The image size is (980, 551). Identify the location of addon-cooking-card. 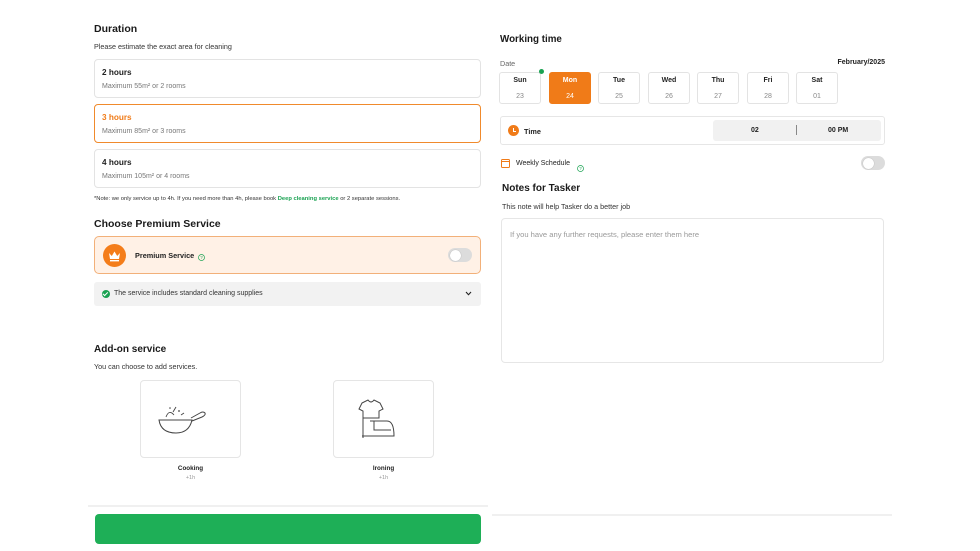
(190, 419).